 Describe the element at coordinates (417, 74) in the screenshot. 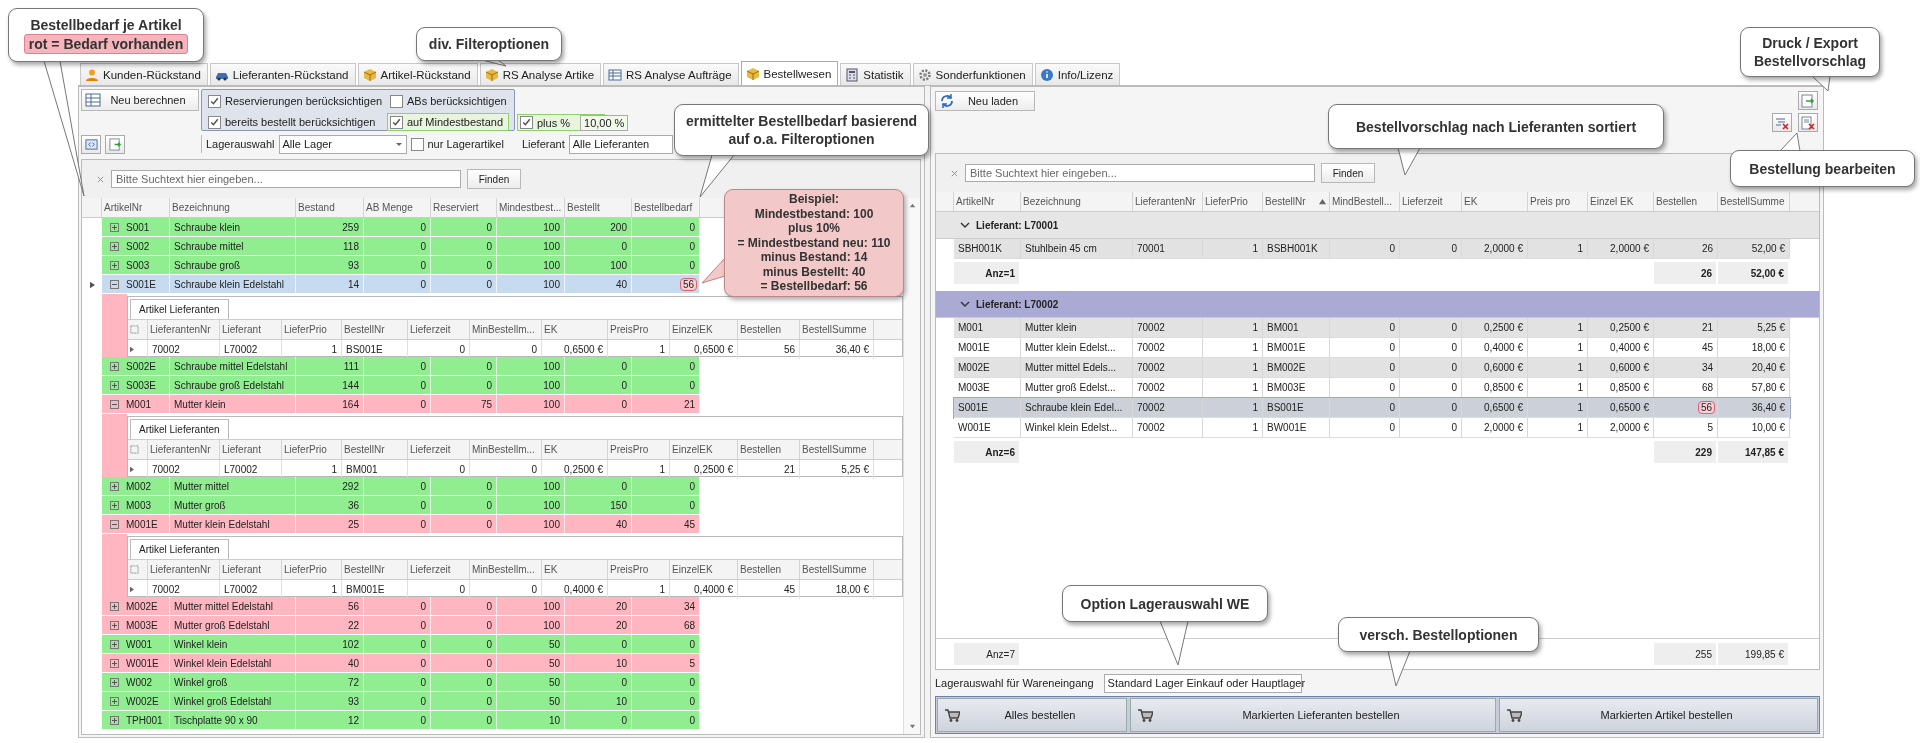

I see `tab: Artikel-Rückstand` at that location.